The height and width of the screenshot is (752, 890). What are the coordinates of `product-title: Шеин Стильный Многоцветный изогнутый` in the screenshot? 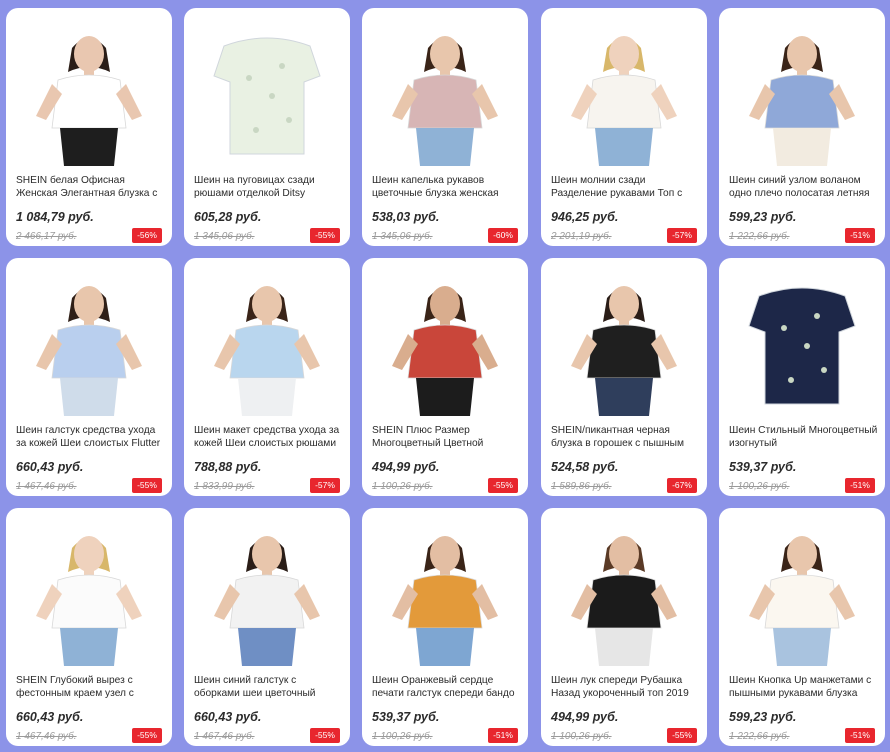 It's located at (804, 437).